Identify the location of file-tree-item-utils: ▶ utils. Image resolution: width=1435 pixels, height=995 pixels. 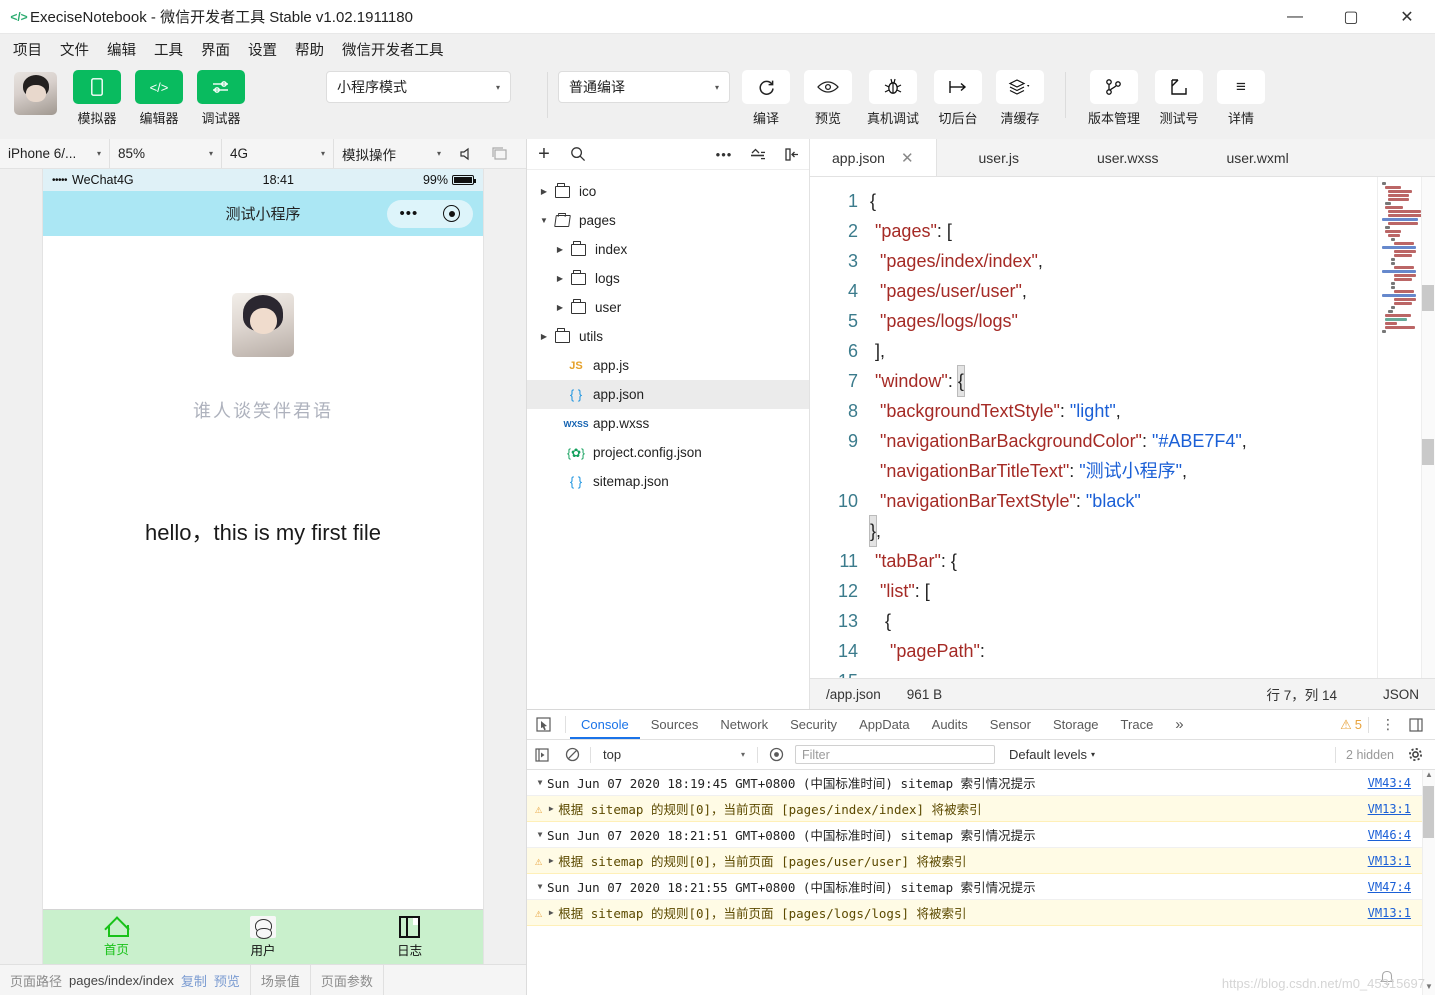
(668, 336).